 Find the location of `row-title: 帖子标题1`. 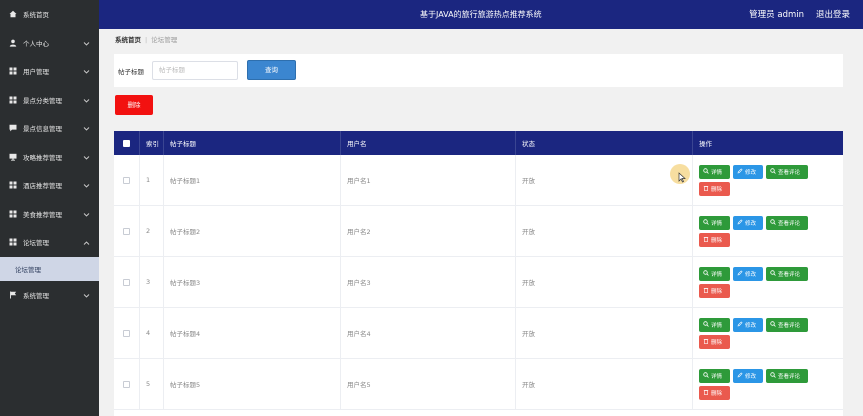

row-title: 帖子标题1 is located at coordinates (252, 180).